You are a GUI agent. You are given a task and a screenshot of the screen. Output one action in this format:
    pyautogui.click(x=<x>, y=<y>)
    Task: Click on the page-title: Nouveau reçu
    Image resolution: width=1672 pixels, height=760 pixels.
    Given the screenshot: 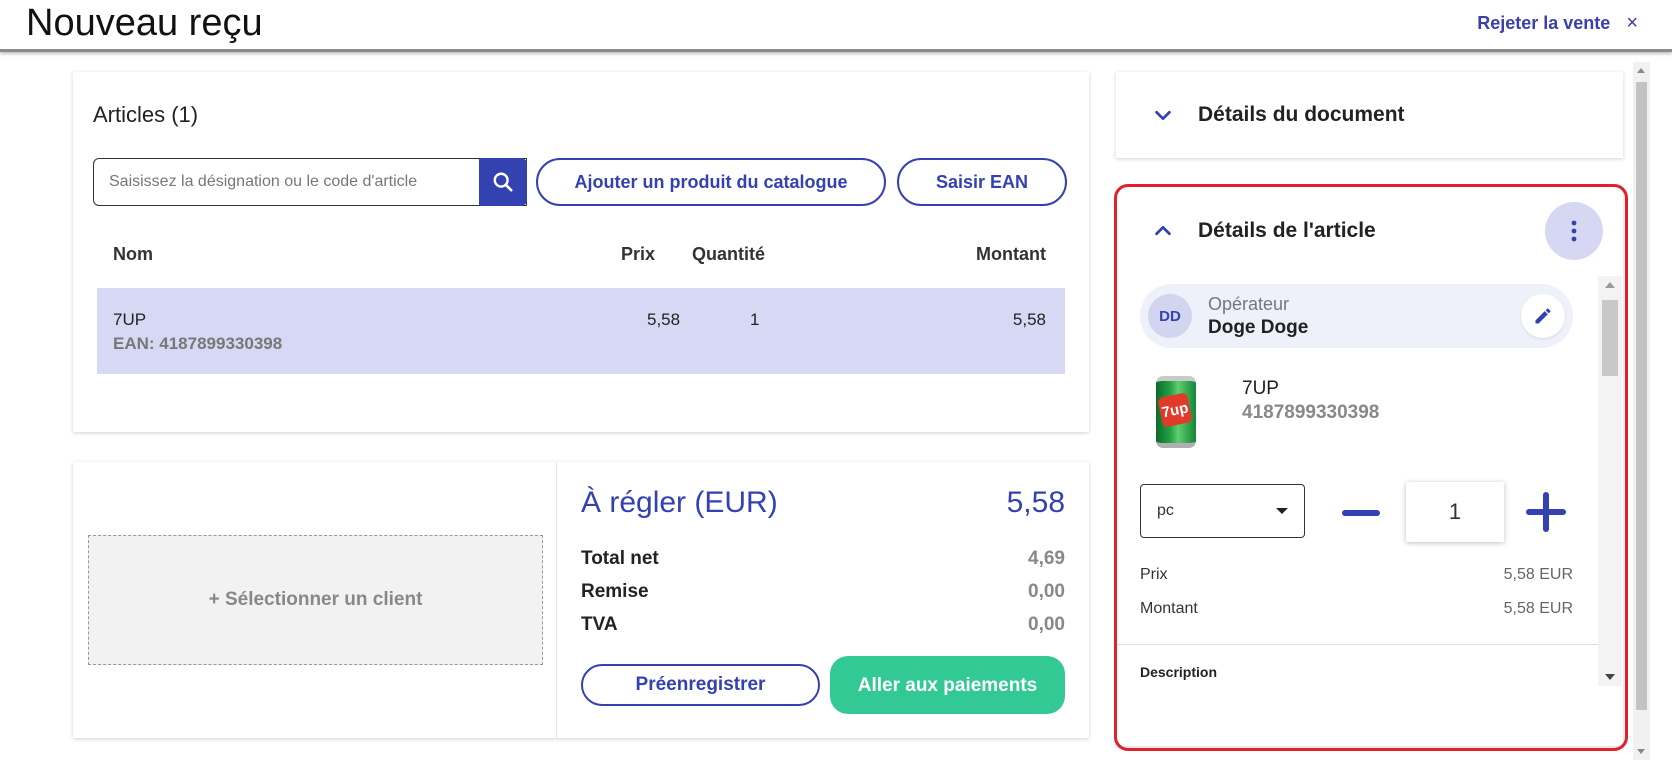 What is the action you would take?
    pyautogui.click(x=144, y=23)
    